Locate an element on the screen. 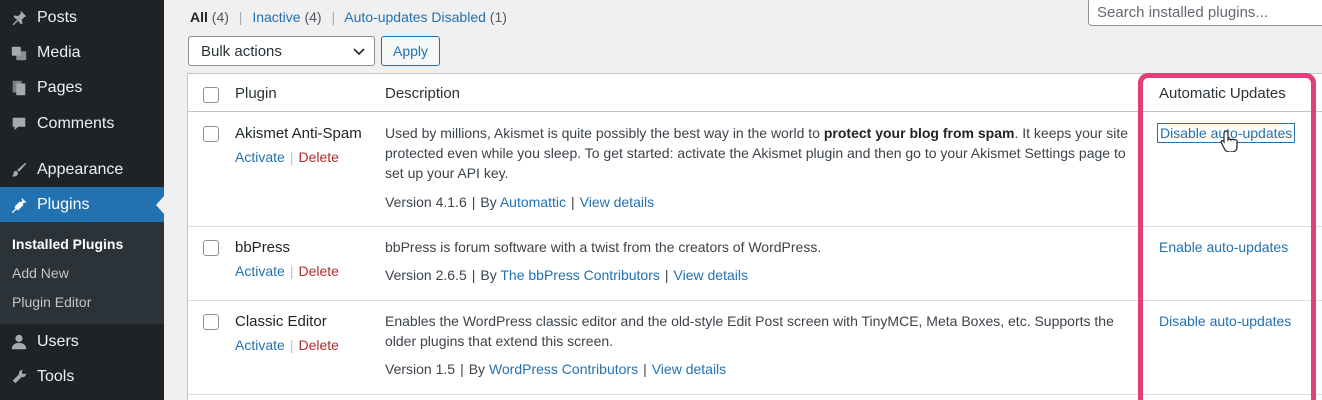  menu-label: Posts is located at coordinates (57, 17).